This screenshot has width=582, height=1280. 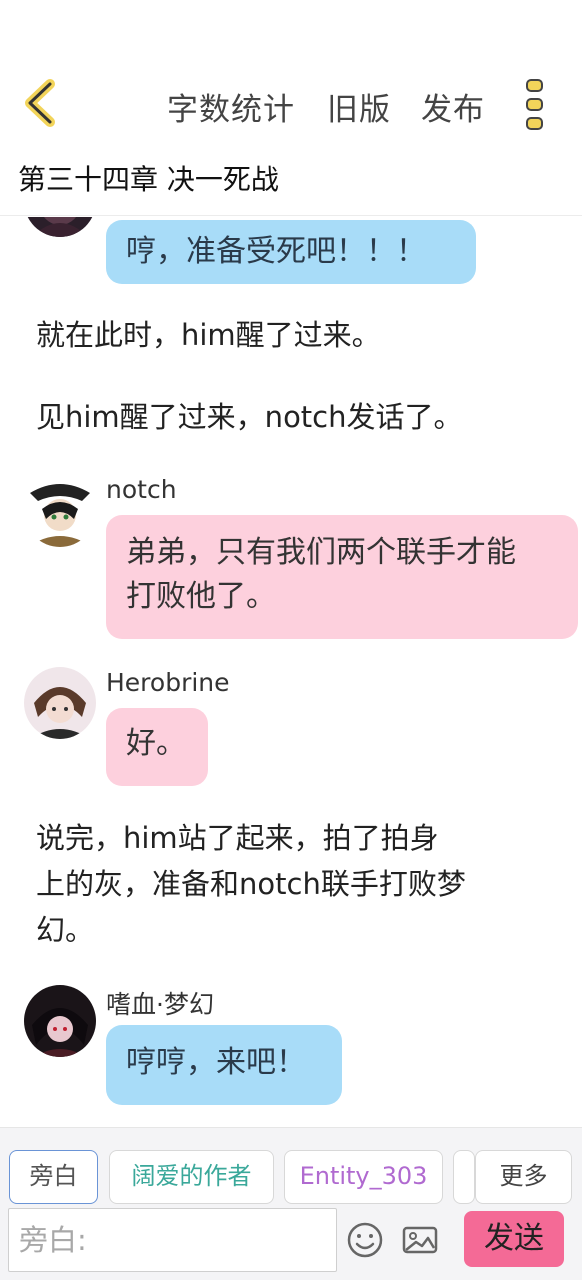 I want to click on narration-line: 幻。, so click(x=65, y=930).